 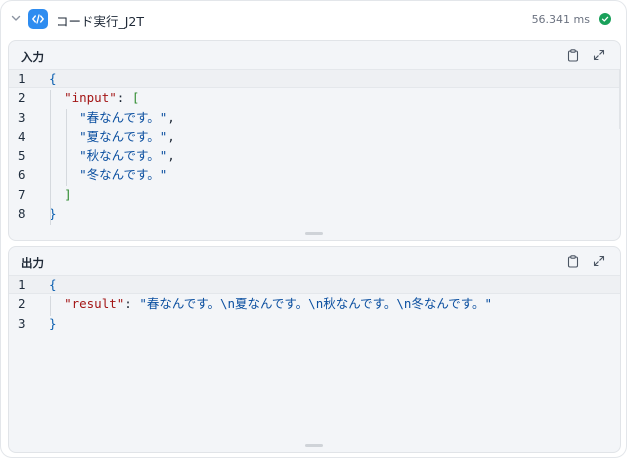 I want to click on code-line: 6 "冬なんです。", so click(x=314, y=174).